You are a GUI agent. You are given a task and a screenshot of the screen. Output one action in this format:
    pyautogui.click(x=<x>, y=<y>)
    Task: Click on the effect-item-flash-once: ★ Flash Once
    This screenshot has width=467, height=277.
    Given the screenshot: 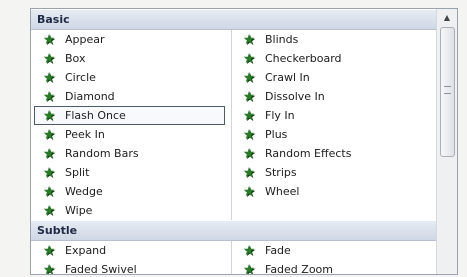 What is the action you would take?
    pyautogui.click(x=129, y=115)
    